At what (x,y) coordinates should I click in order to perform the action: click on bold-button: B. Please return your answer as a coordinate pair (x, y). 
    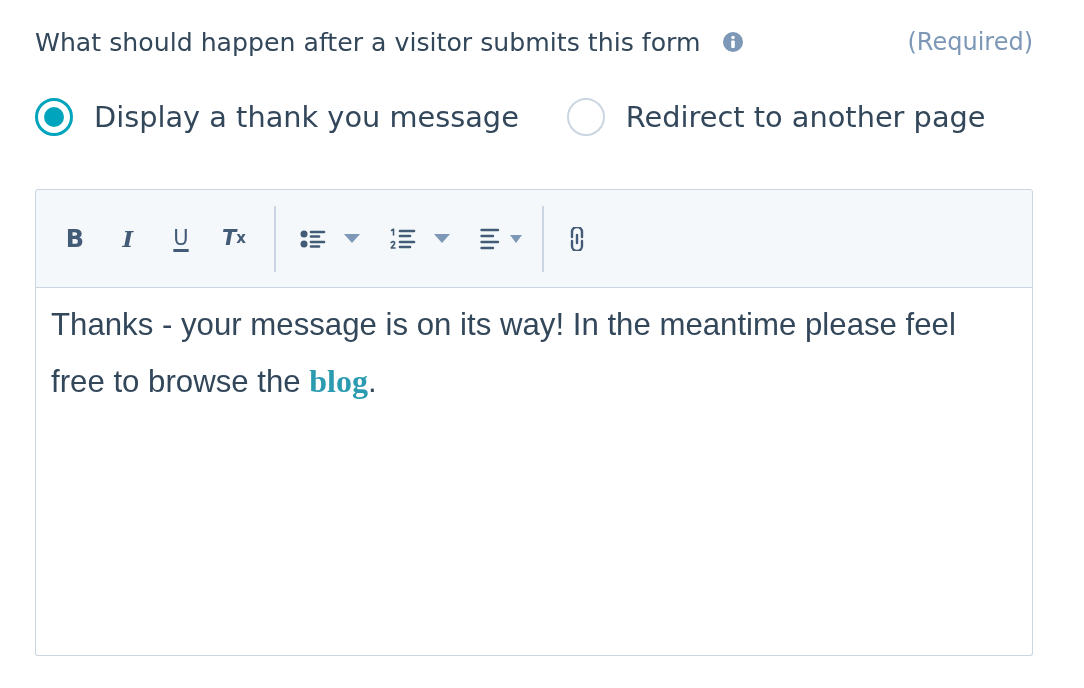
    Looking at the image, I should click on (75, 238).